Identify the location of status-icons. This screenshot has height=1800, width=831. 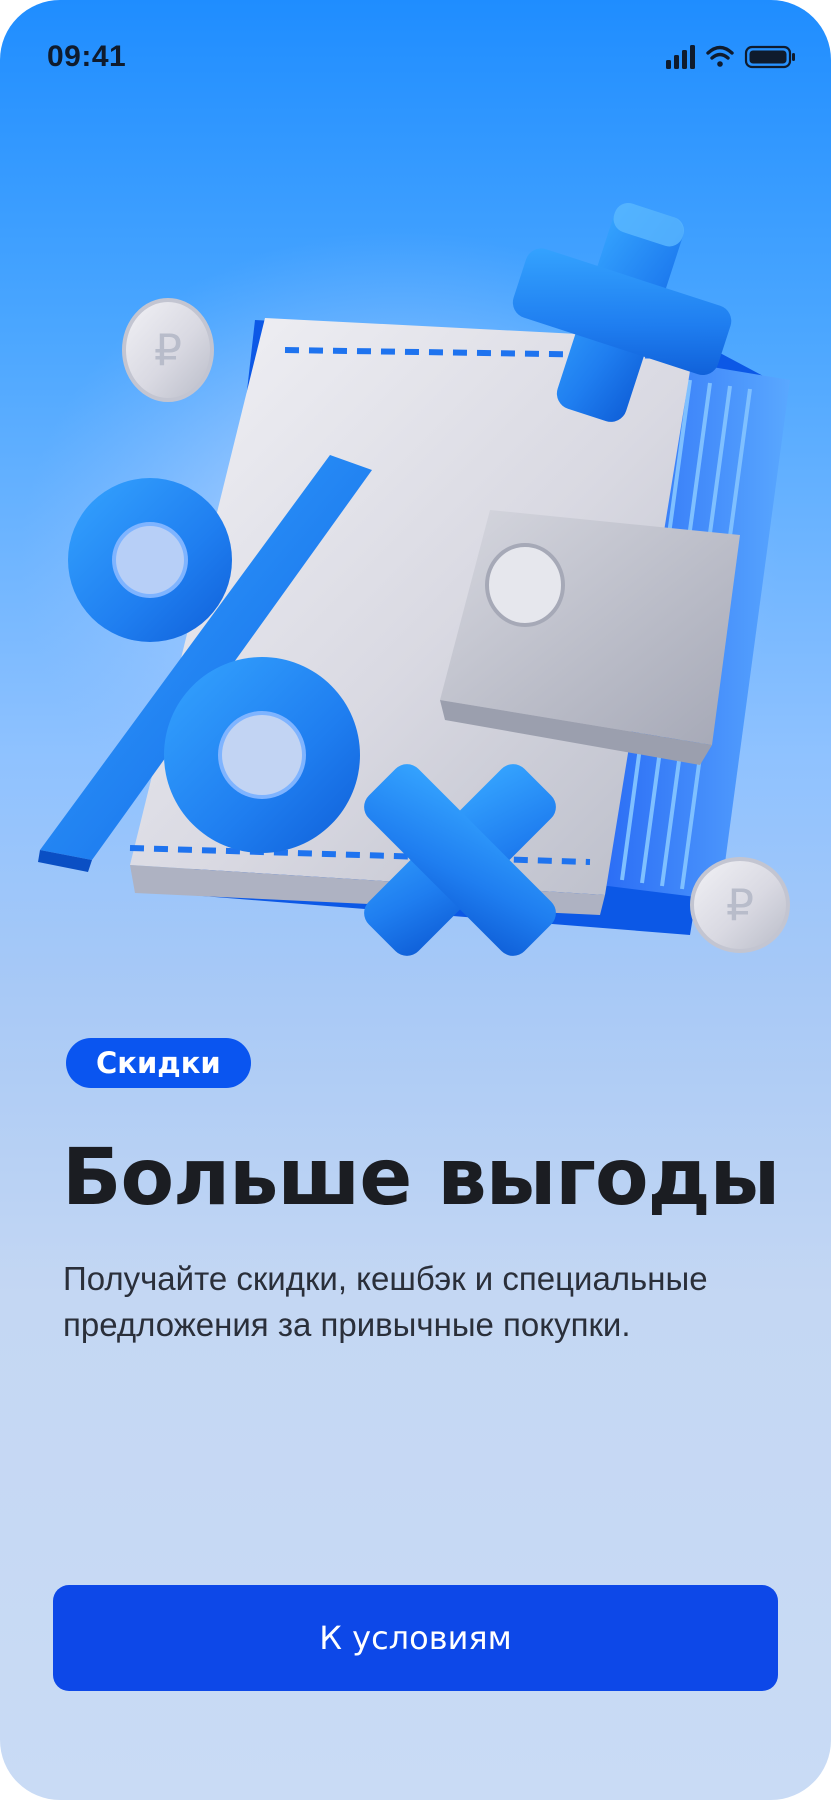
(730, 57).